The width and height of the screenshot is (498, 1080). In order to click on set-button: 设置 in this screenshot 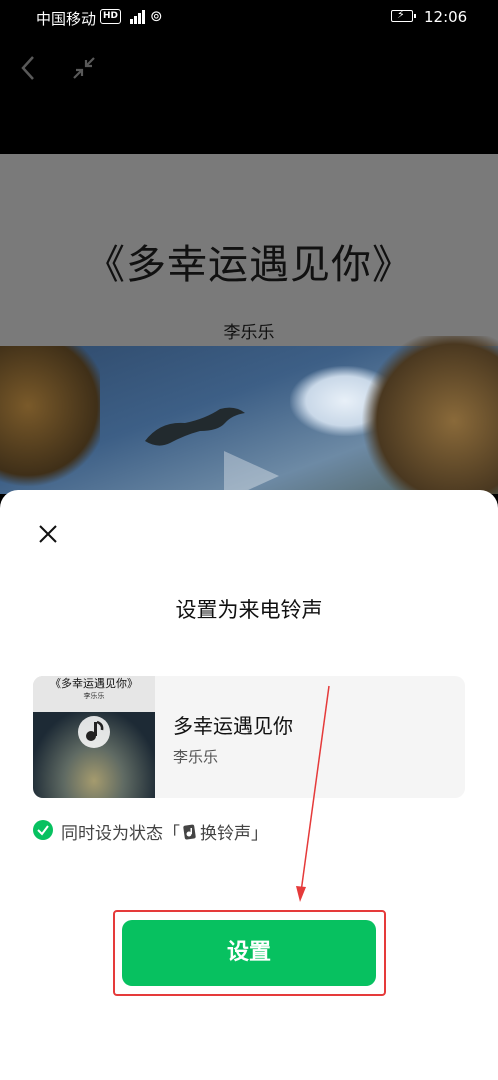, I will do `click(249, 953)`.